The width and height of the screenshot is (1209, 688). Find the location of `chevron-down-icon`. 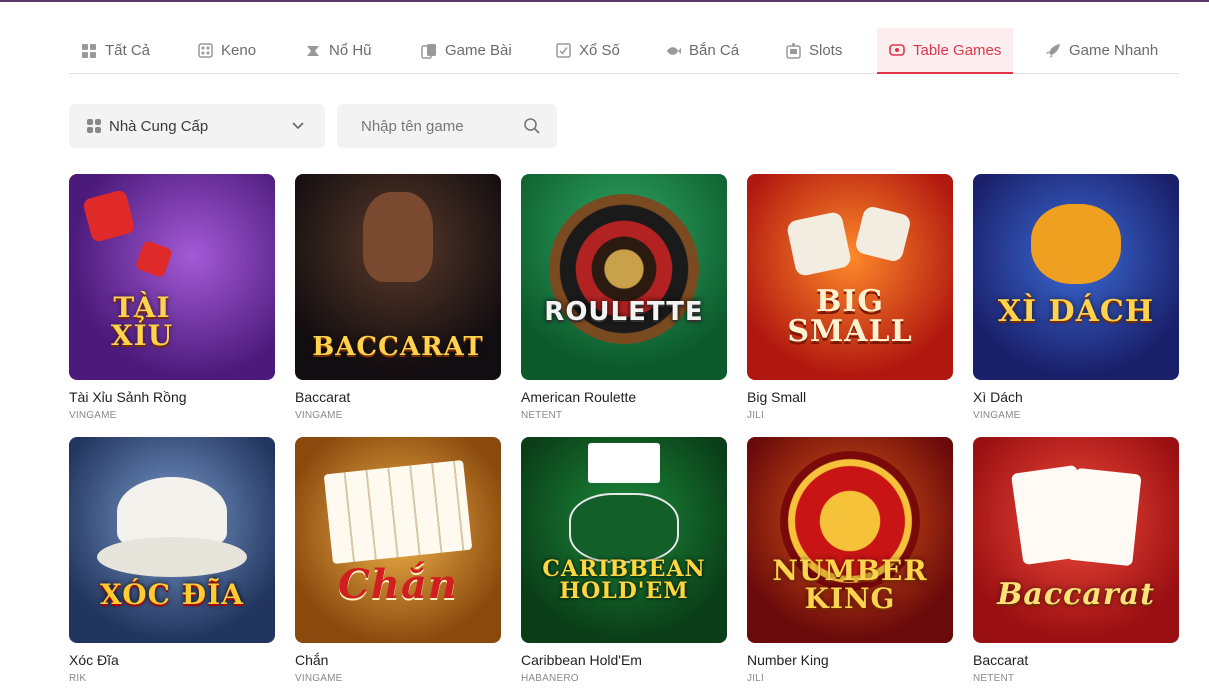

chevron-down-icon is located at coordinates (298, 127).